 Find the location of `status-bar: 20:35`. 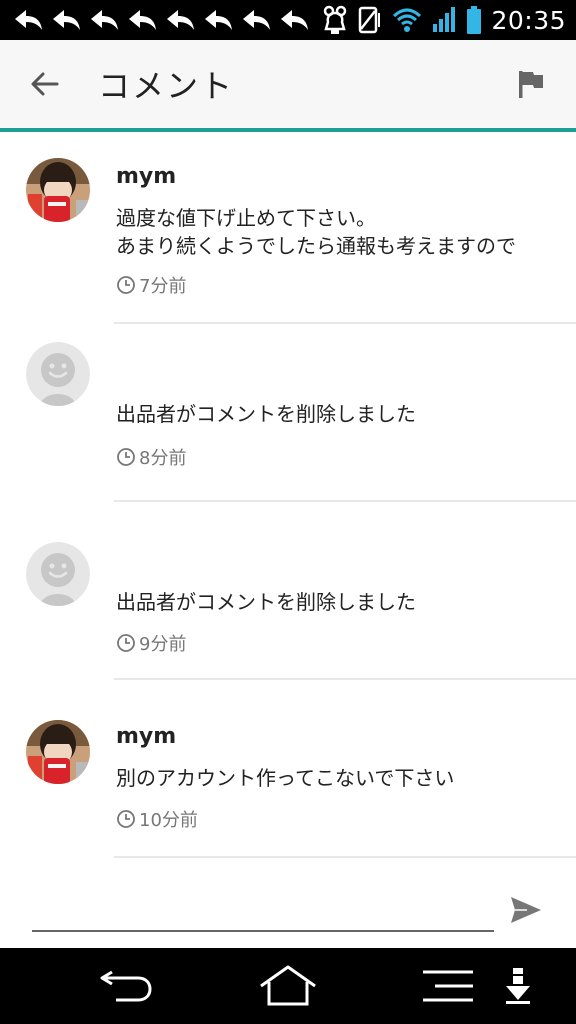

status-bar: 20:35 is located at coordinates (288, 20).